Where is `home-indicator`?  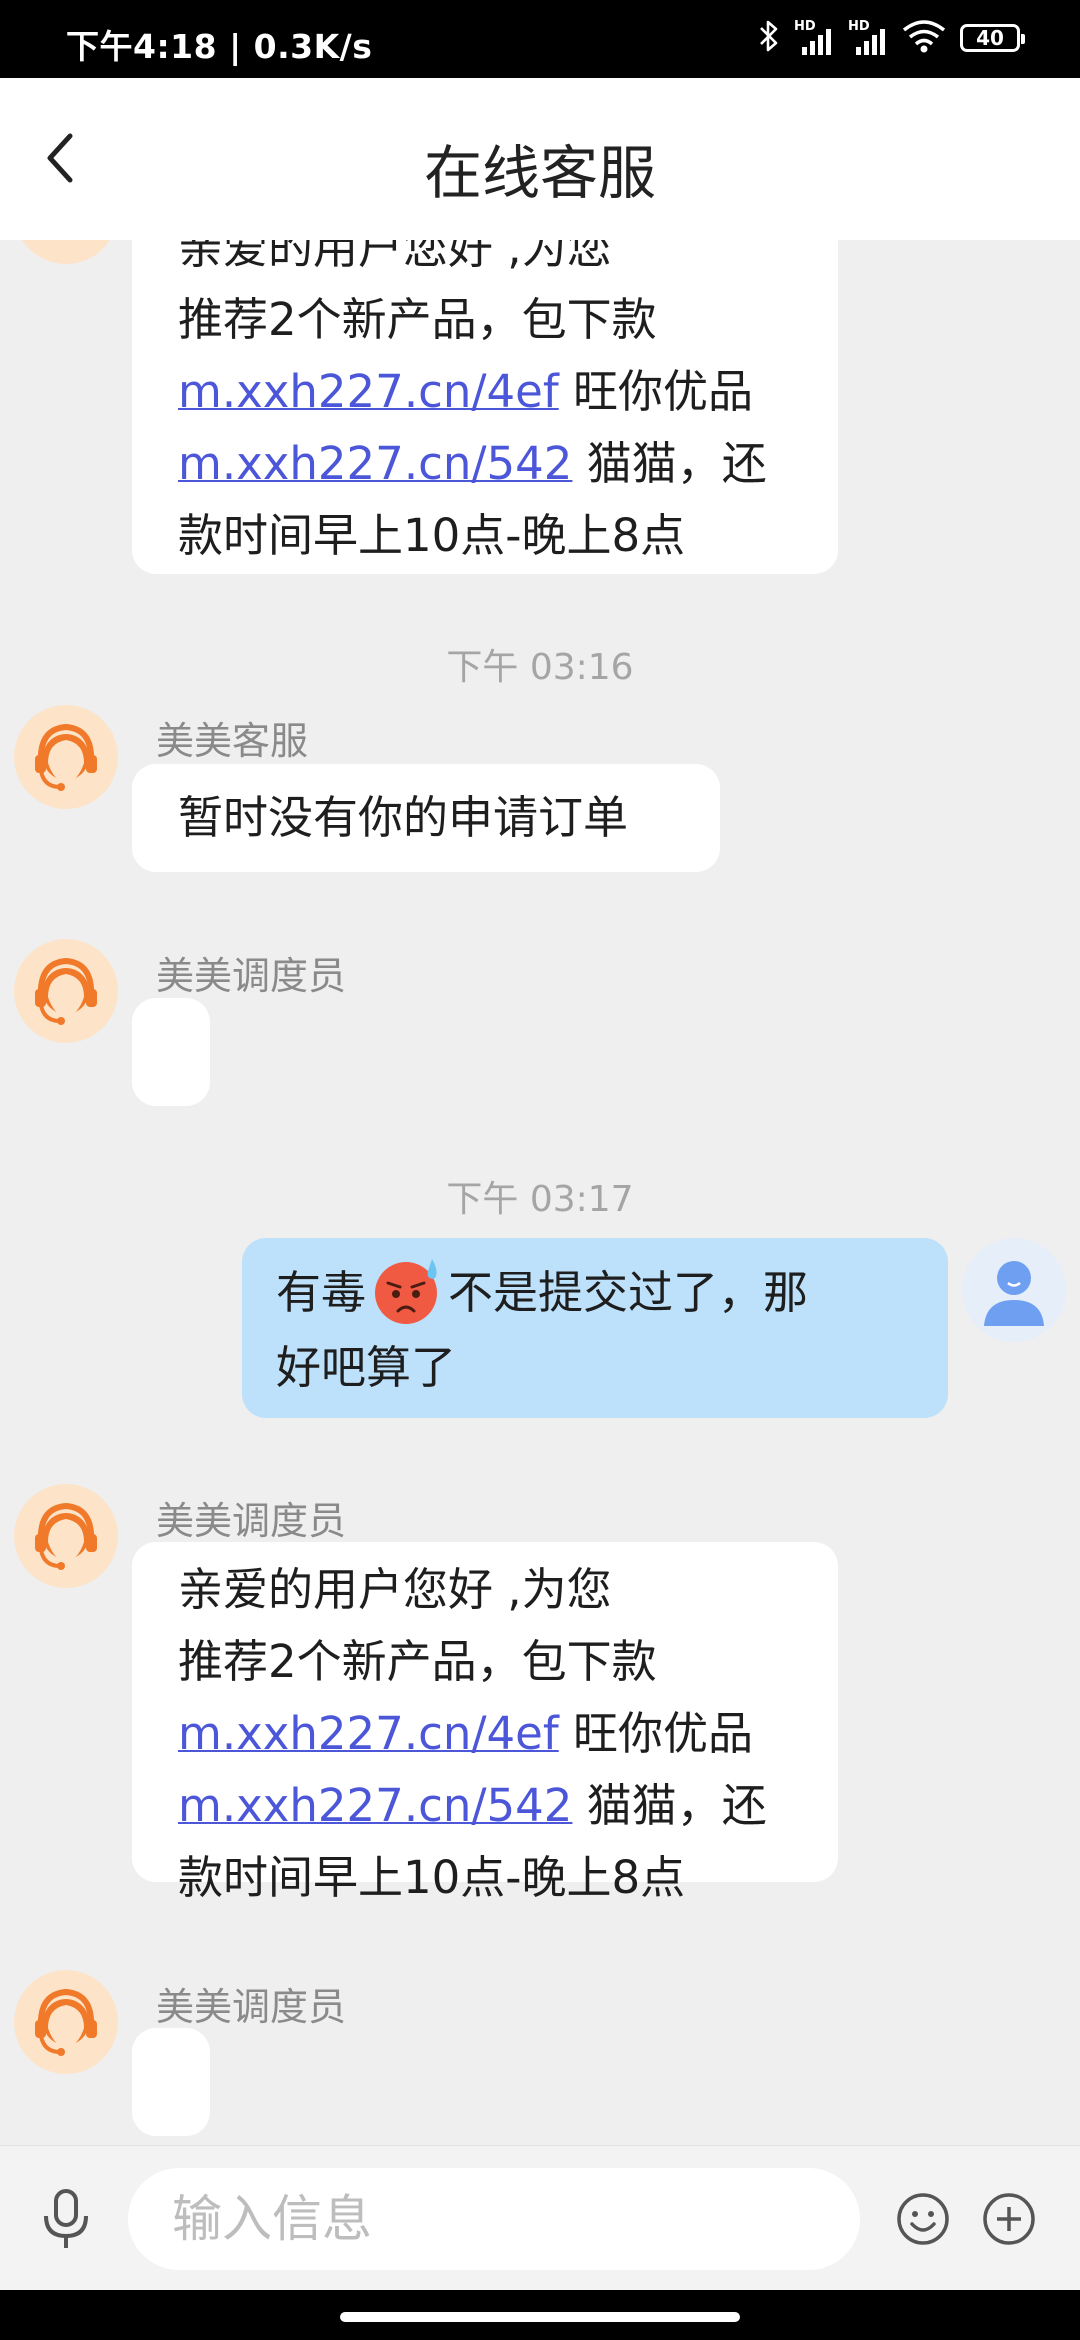
home-indicator is located at coordinates (540, 2317).